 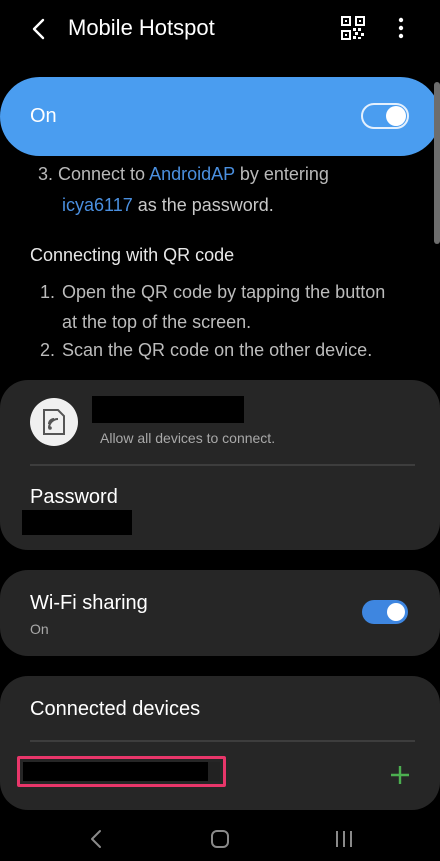 I want to click on wifi-sharing-status: On, so click(x=39, y=629).